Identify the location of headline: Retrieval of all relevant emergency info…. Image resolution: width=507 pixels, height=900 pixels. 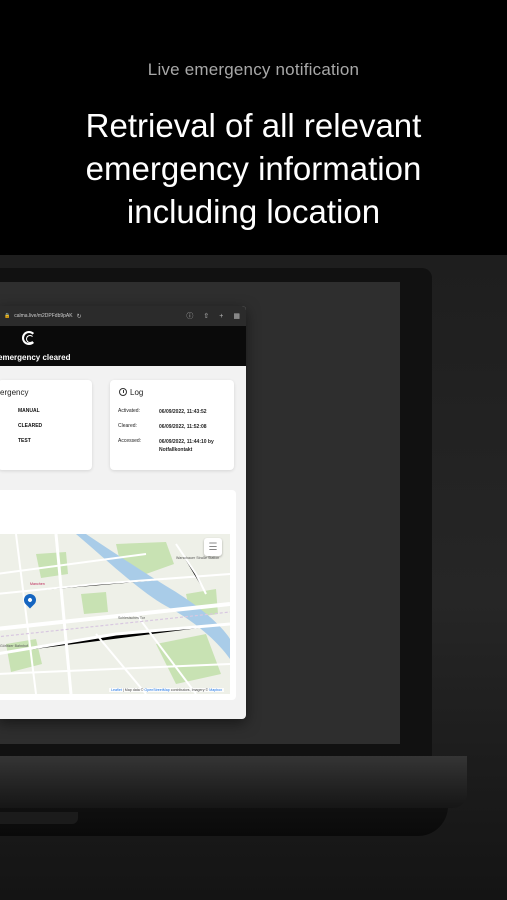
(253, 168).